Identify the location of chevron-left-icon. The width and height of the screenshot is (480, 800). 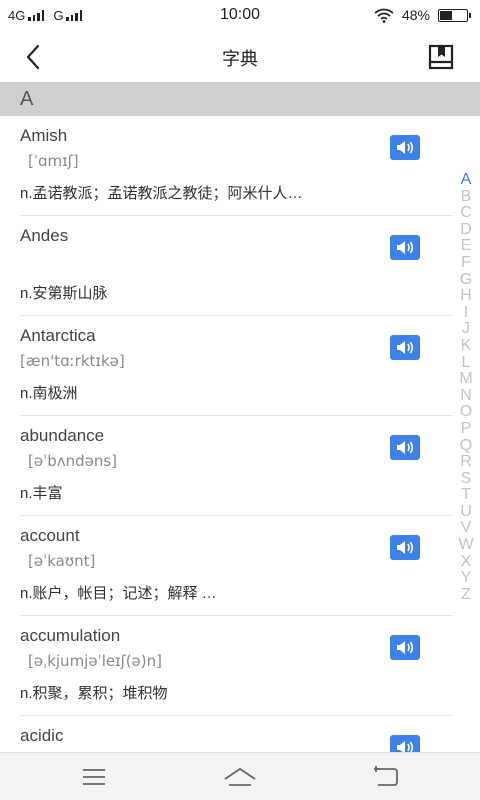
(33, 57).